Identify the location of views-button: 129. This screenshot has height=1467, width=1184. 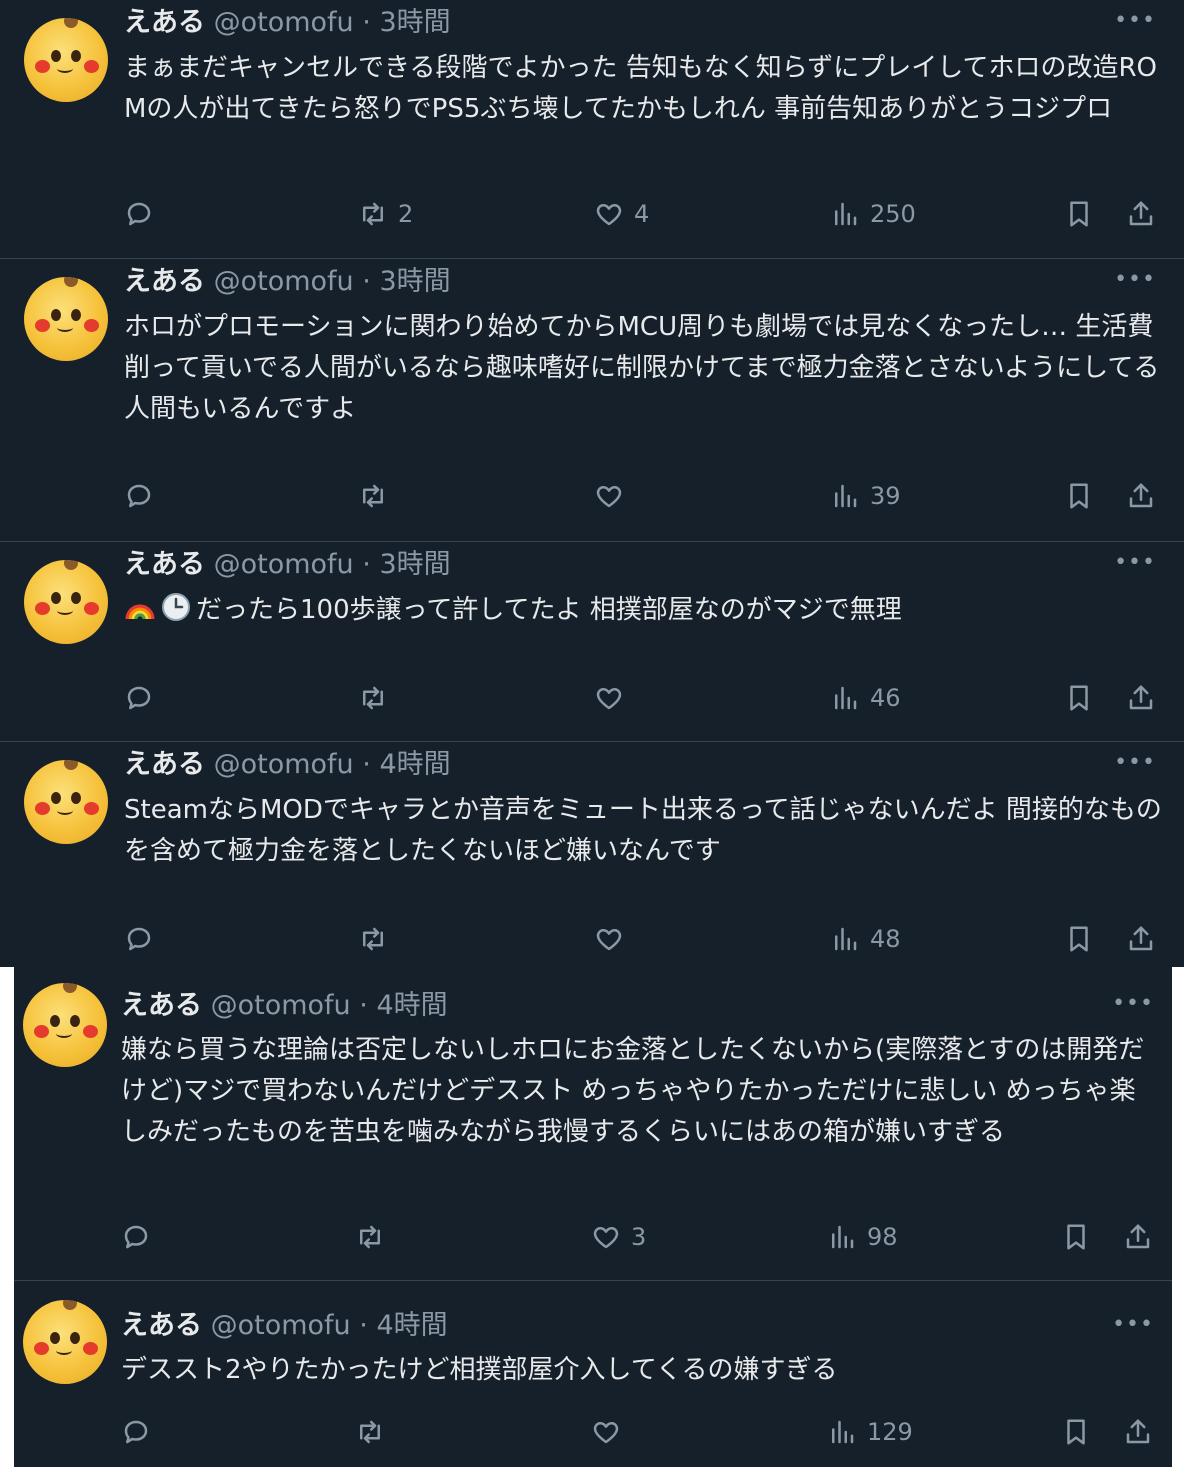
(870, 1432).